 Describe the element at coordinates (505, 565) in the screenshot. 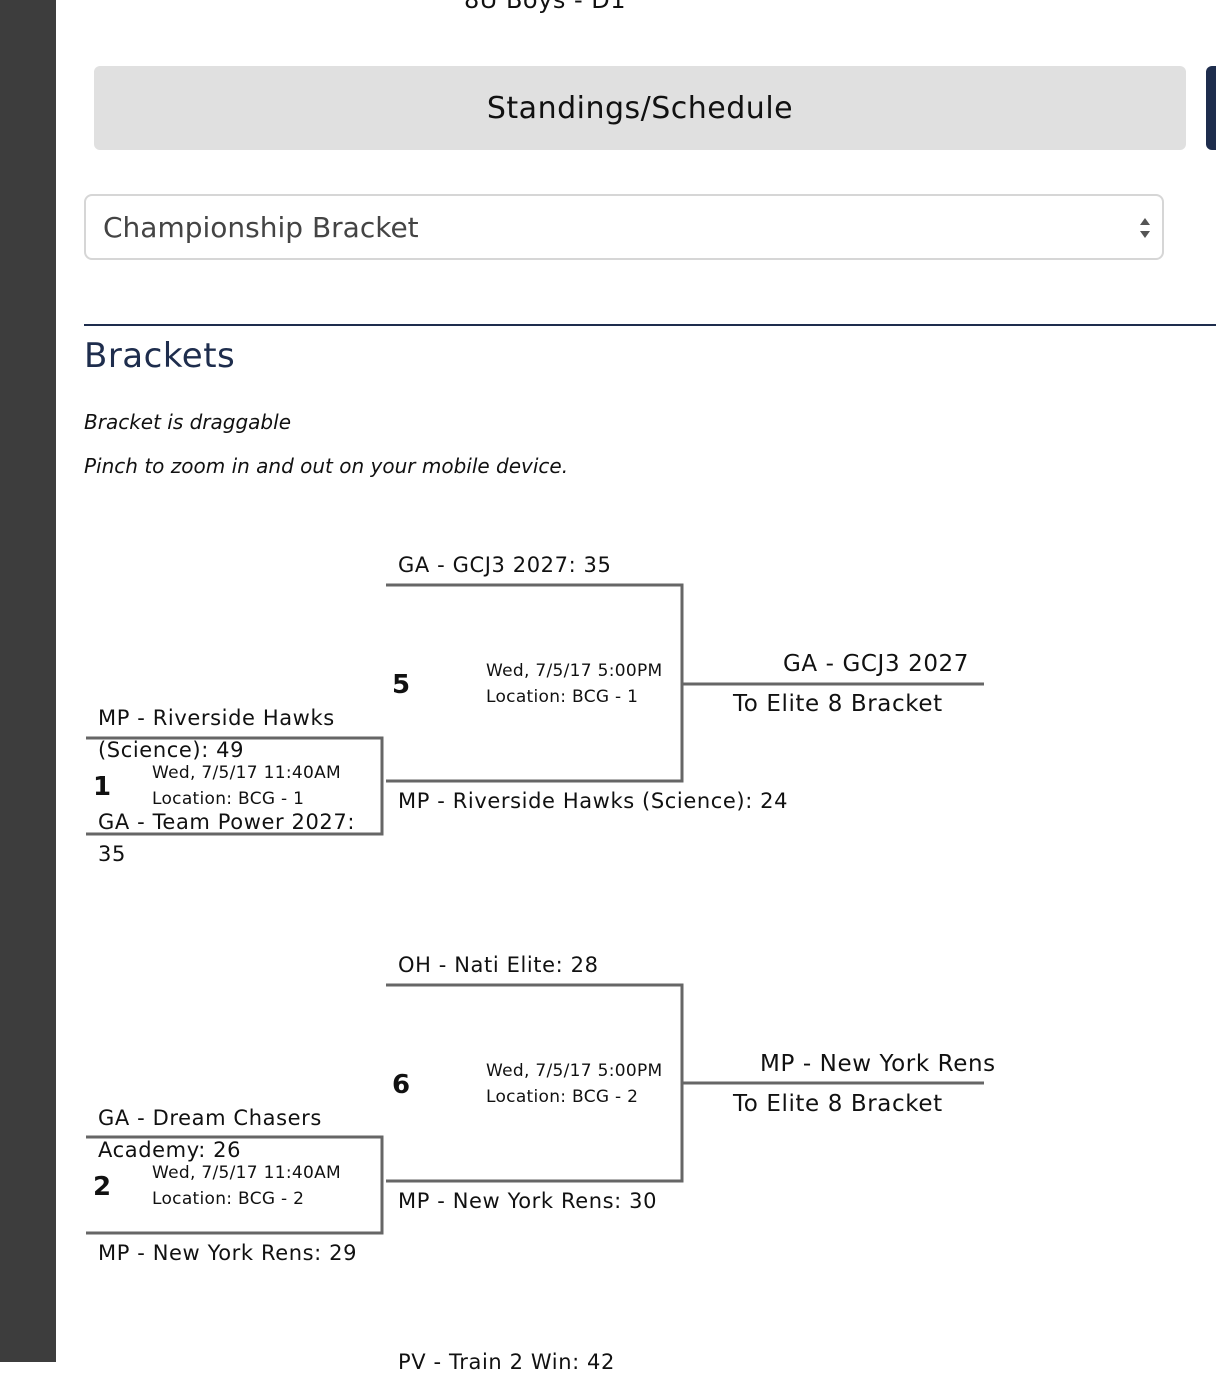

I see `game5-team-top: GA - GCJ3 2027: 35` at that location.